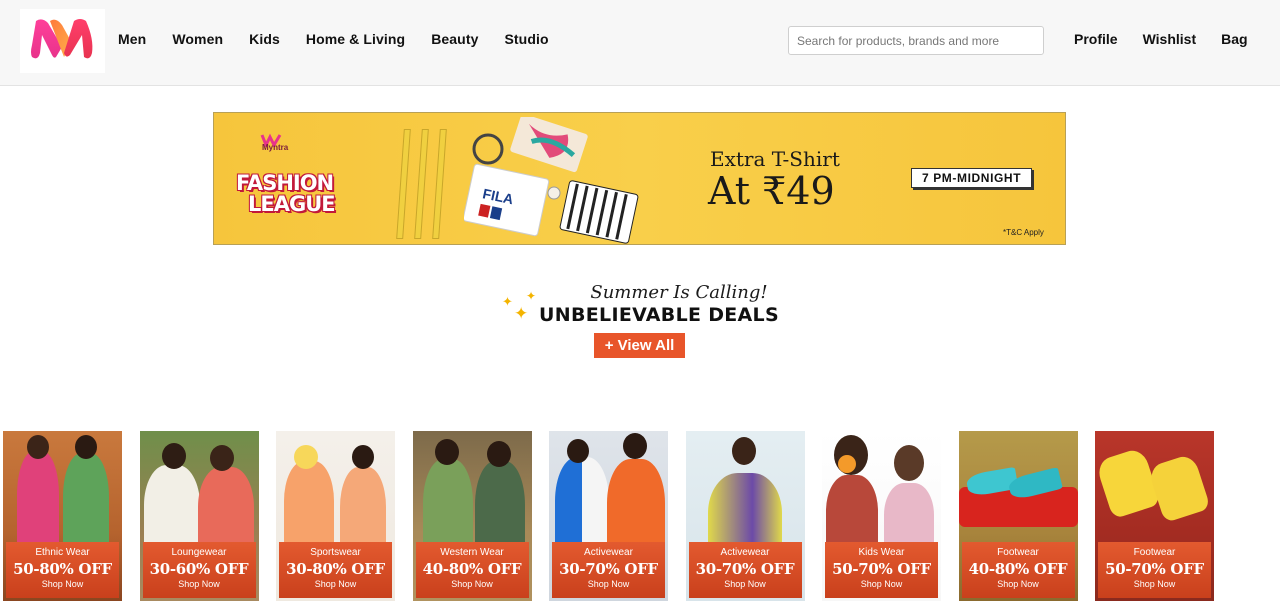  I want to click on campaign-line1: FASHION, so click(285, 183).